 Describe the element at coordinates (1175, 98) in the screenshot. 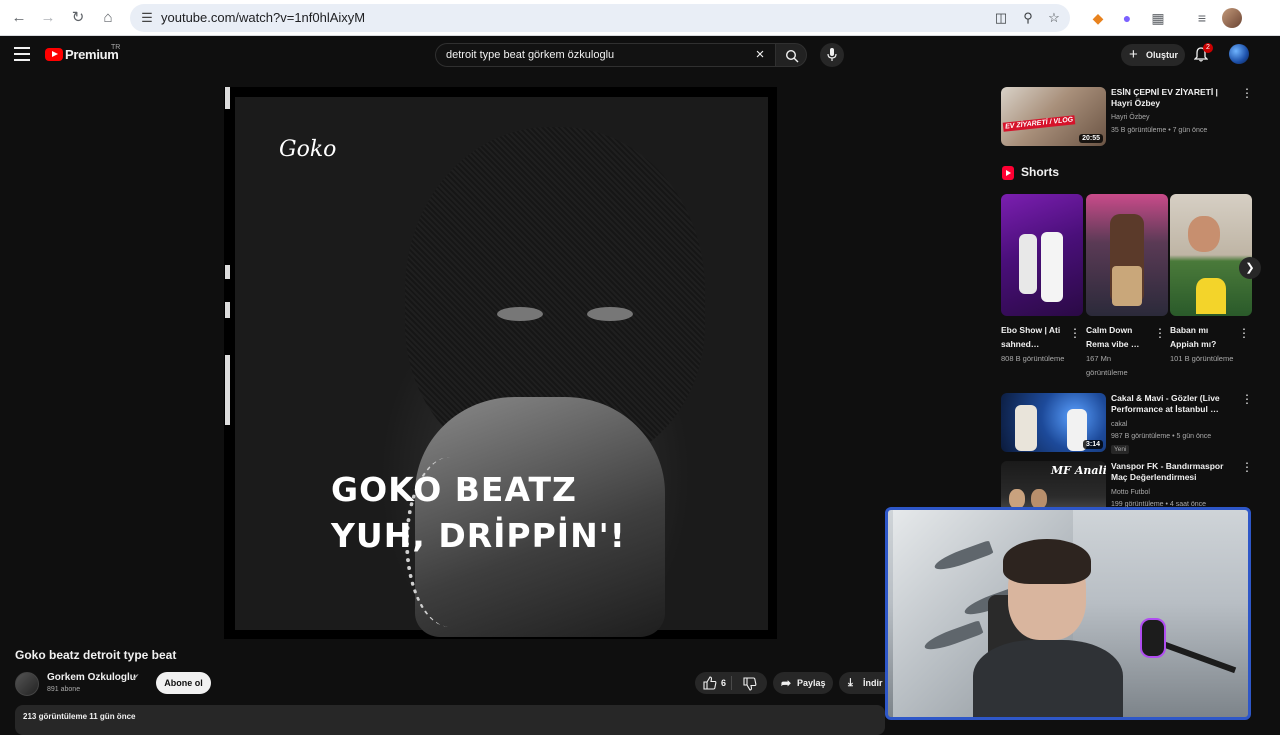

I see `recommended-title: ESİN ÇEPNİ EV ZİYARETİ | Hayri Özbey` at that location.